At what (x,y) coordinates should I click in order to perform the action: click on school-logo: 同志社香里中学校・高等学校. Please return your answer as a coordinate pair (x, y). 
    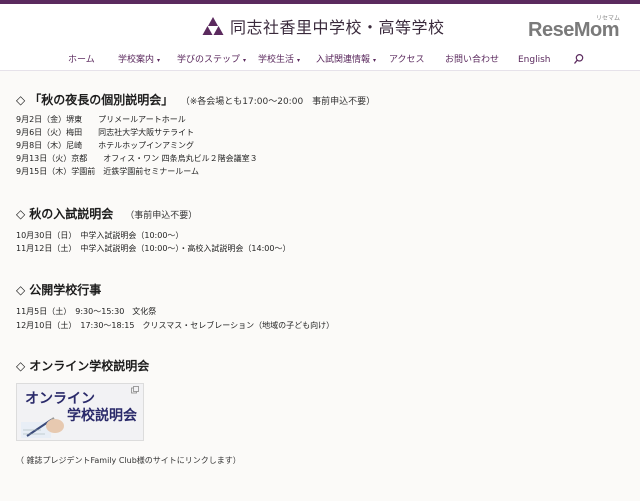
    Looking at the image, I should click on (323, 26).